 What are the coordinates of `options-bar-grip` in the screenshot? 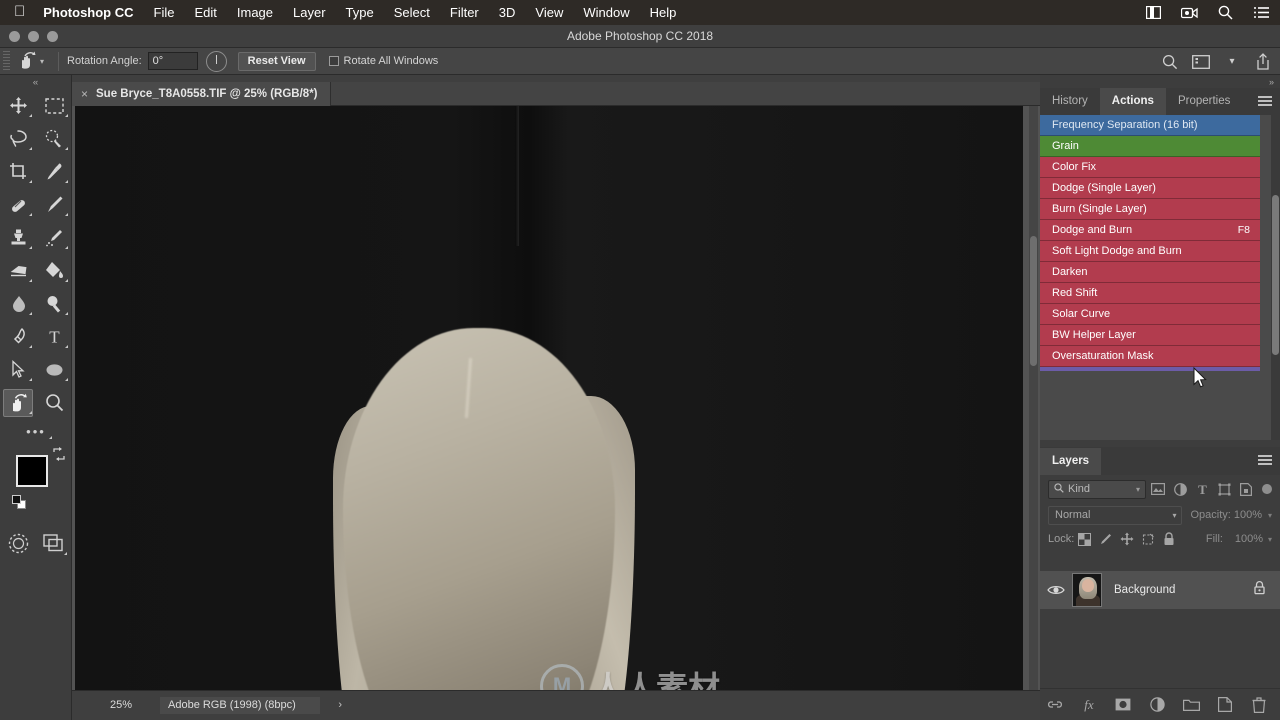 It's located at (6, 61).